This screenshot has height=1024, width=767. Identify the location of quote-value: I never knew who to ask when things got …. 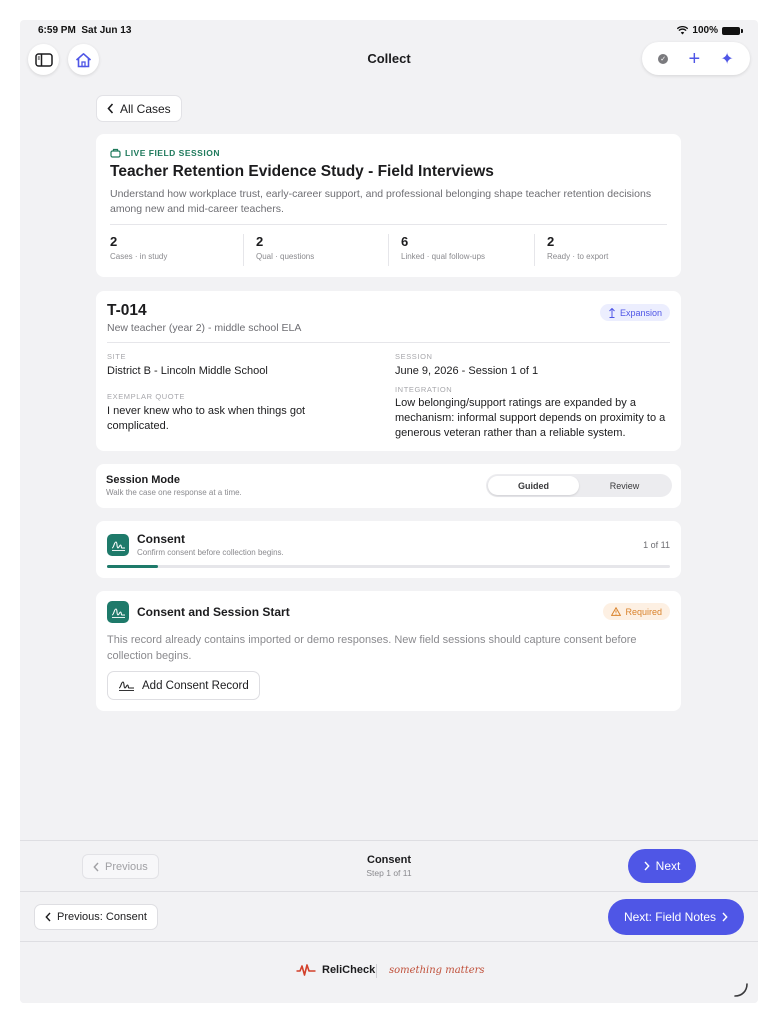
(206, 418).